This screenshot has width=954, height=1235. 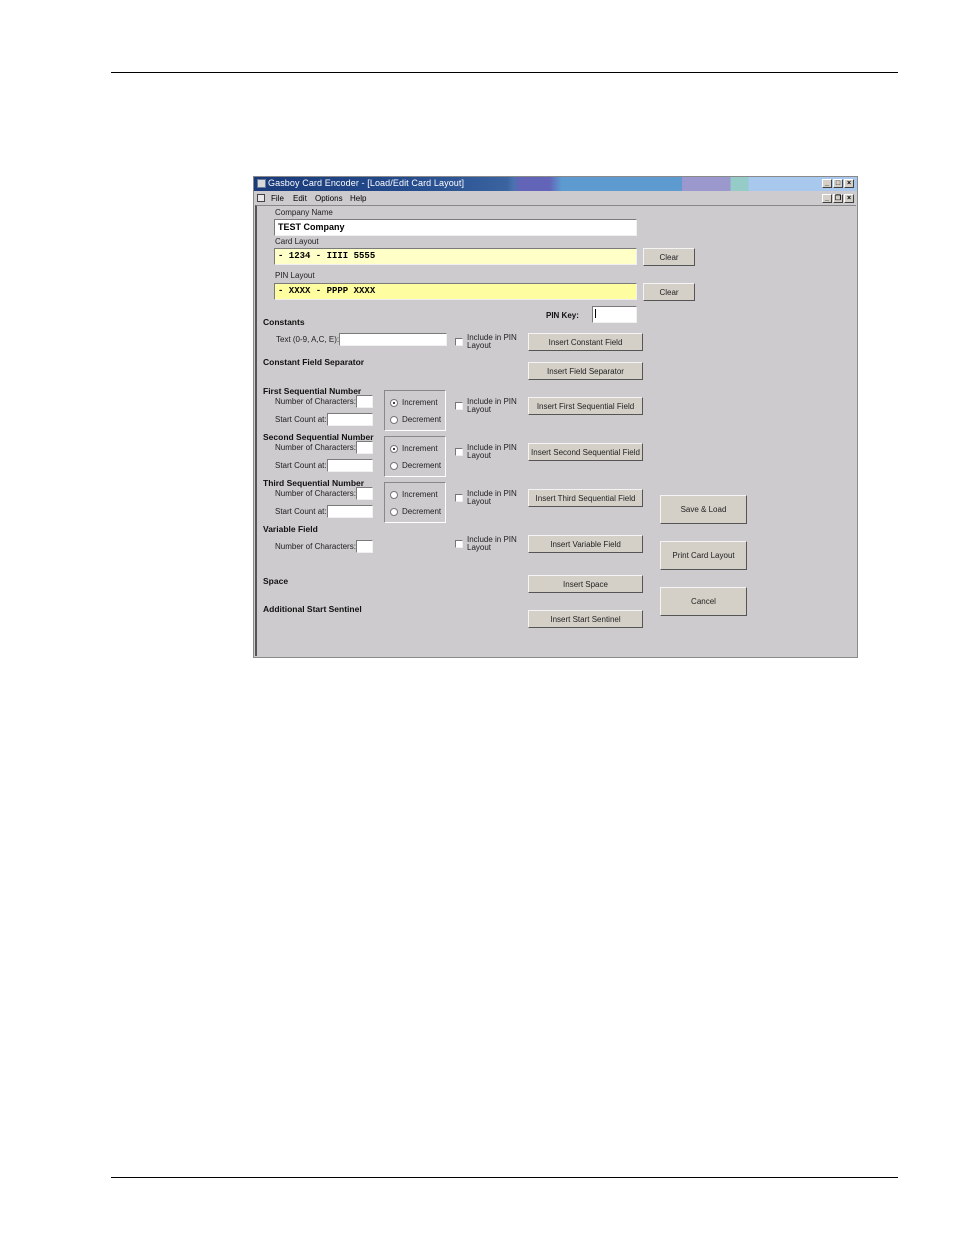 What do you see at coordinates (492, 497) in the screenshot?
I see `third-include-pin-label: Include in PIN Layout` at bounding box center [492, 497].